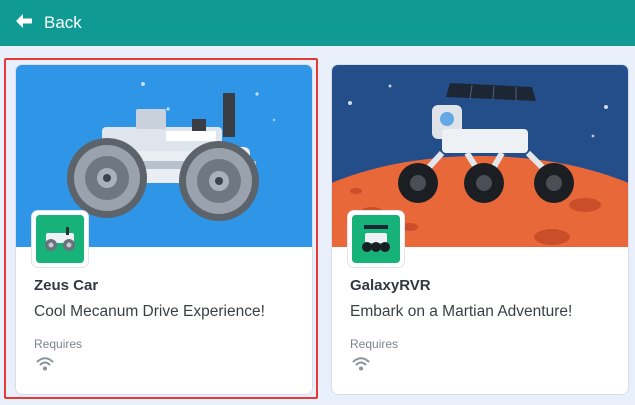 This screenshot has width=635, height=405. I want to click on extension-description: Cool Mecanum Drive Experience!, so click(149, 311).